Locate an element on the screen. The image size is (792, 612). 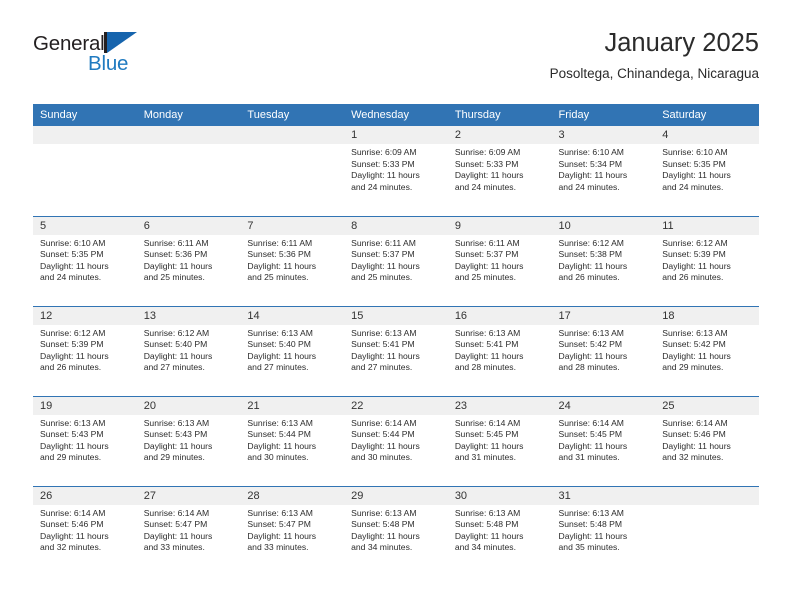
calendar-day-cell-empty is located at coordinates (188, 171).